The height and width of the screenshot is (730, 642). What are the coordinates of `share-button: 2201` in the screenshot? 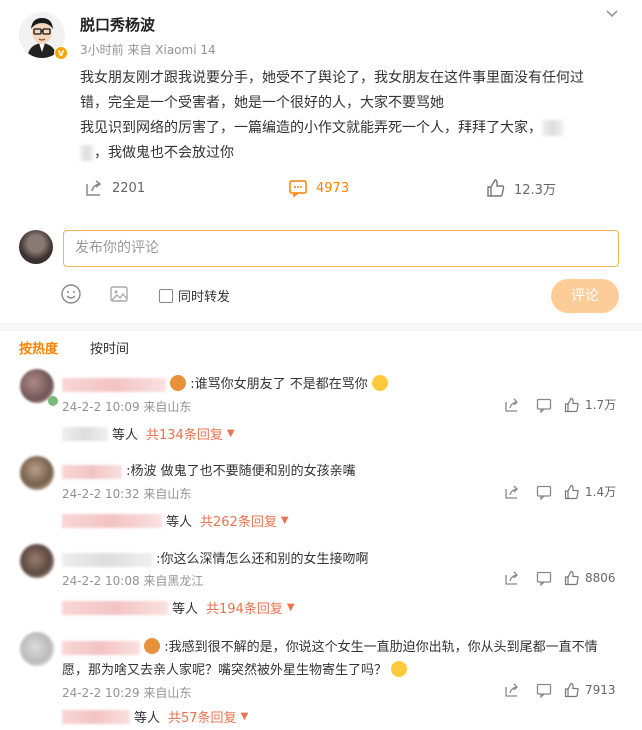 It's located at (114, 188).